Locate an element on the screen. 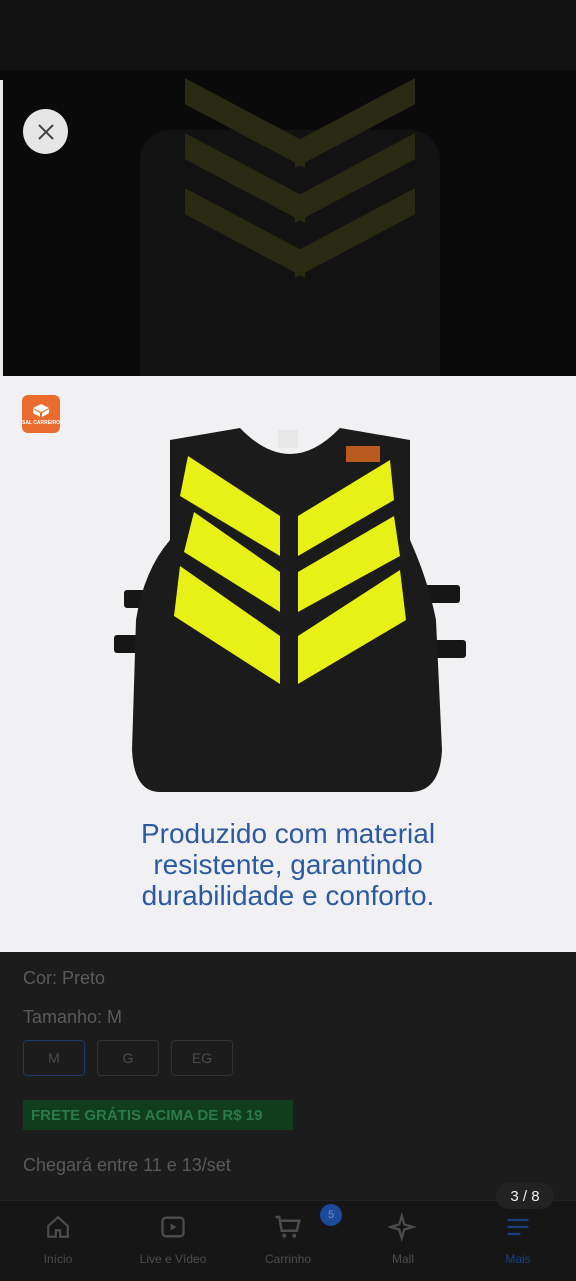  play-icon is located at coordinates (173, 1227).